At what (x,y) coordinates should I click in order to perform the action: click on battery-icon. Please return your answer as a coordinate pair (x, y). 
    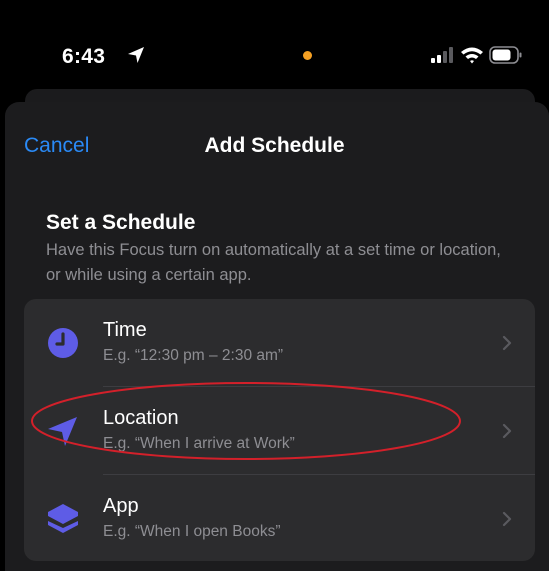
    Looking at the image, I should click on (505, 55).